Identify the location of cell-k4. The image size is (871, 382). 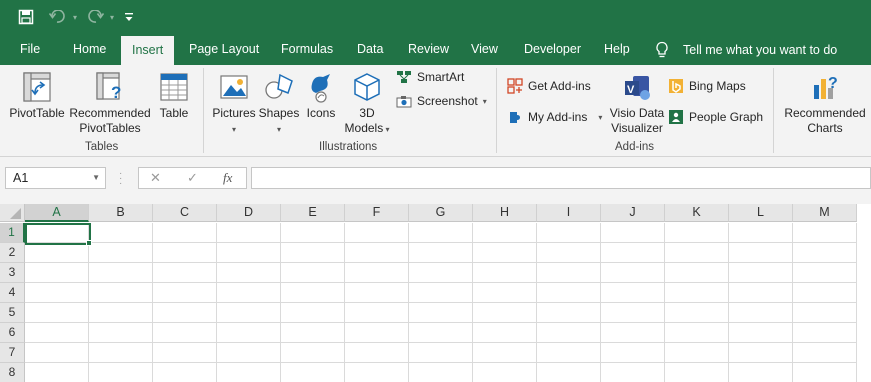
(697, 293).